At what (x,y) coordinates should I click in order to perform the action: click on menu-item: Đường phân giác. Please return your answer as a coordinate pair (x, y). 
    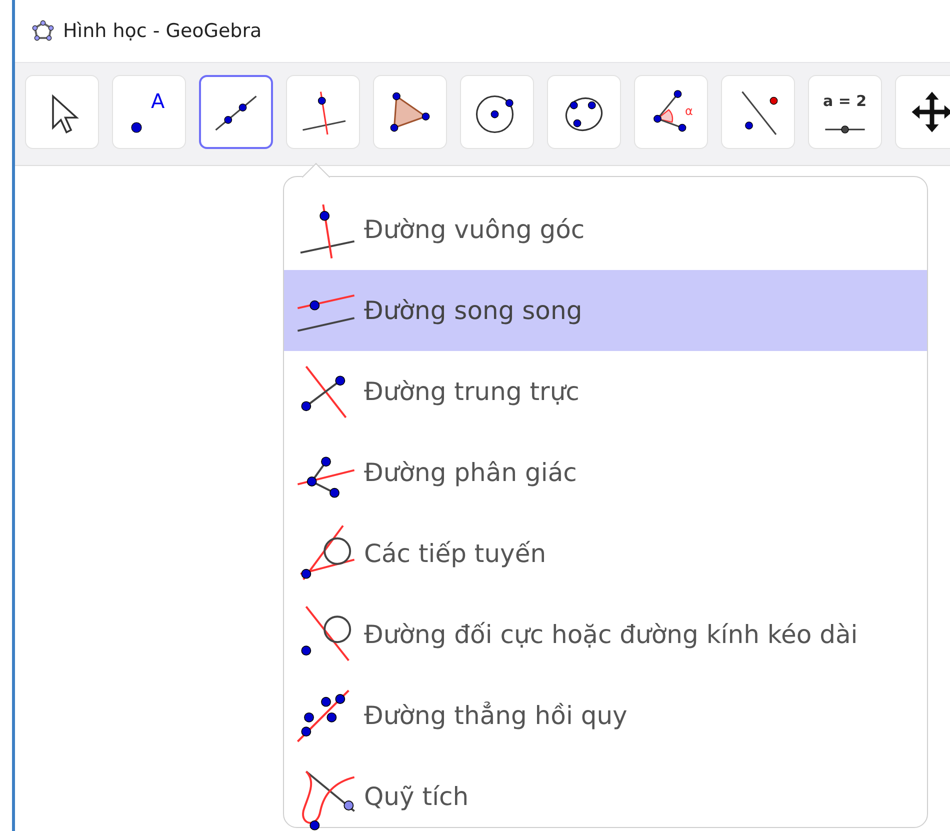
    Looking at the image, I should click on (605, 472).